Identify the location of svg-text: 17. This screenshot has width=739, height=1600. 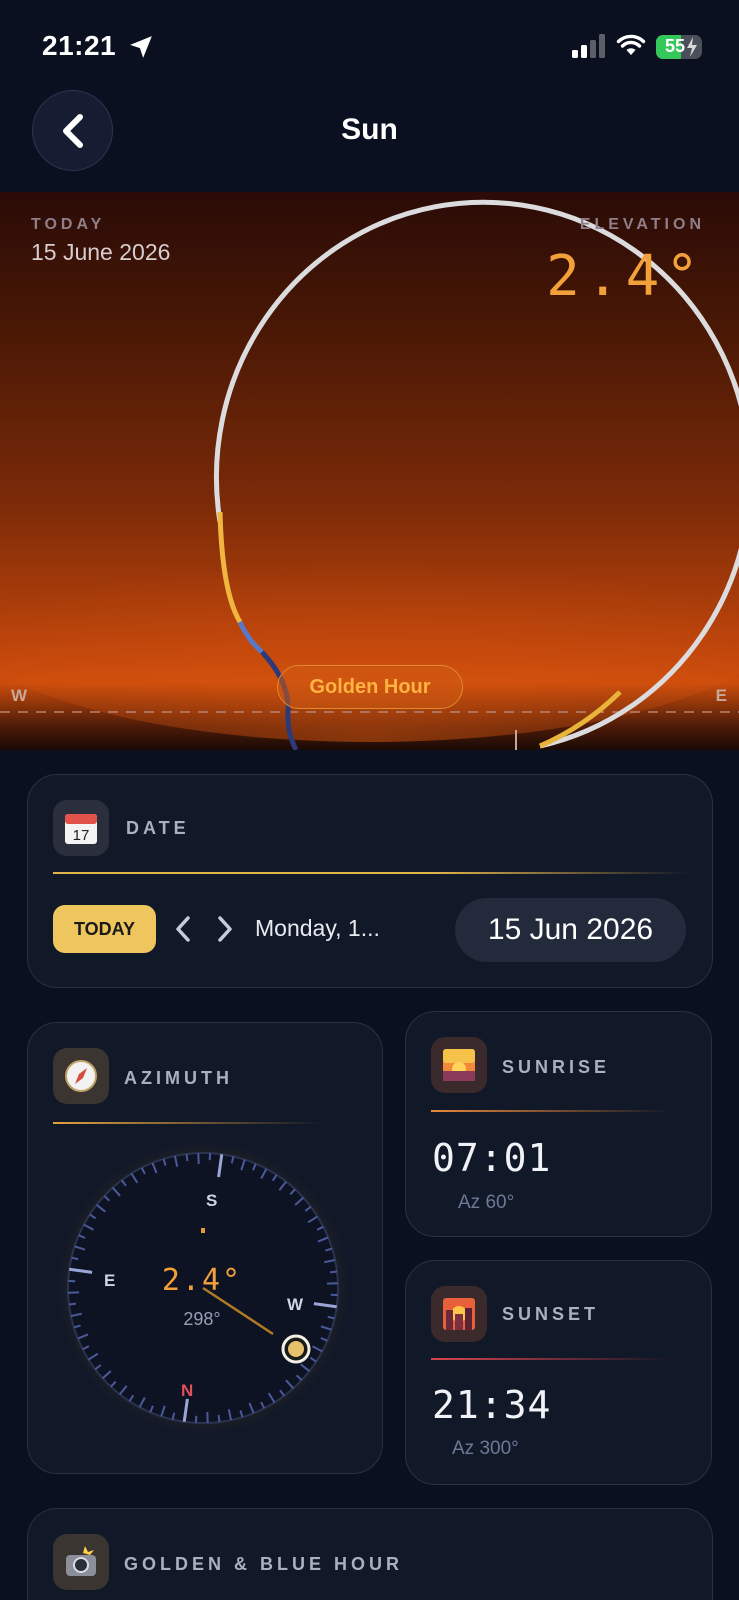
(81, 835).